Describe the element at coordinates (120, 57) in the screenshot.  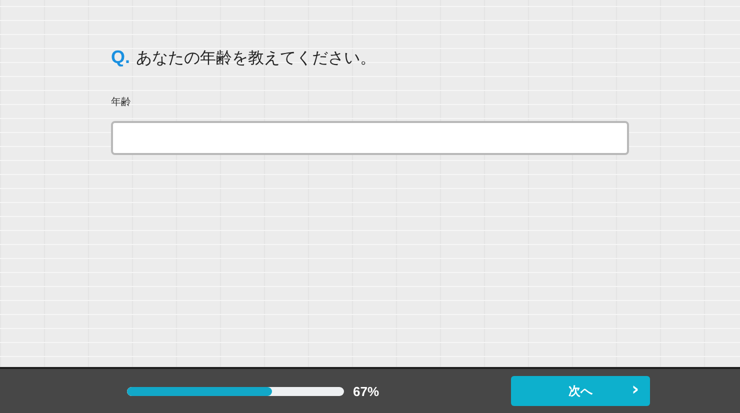
I see `question-prefix: Q.` at that location.